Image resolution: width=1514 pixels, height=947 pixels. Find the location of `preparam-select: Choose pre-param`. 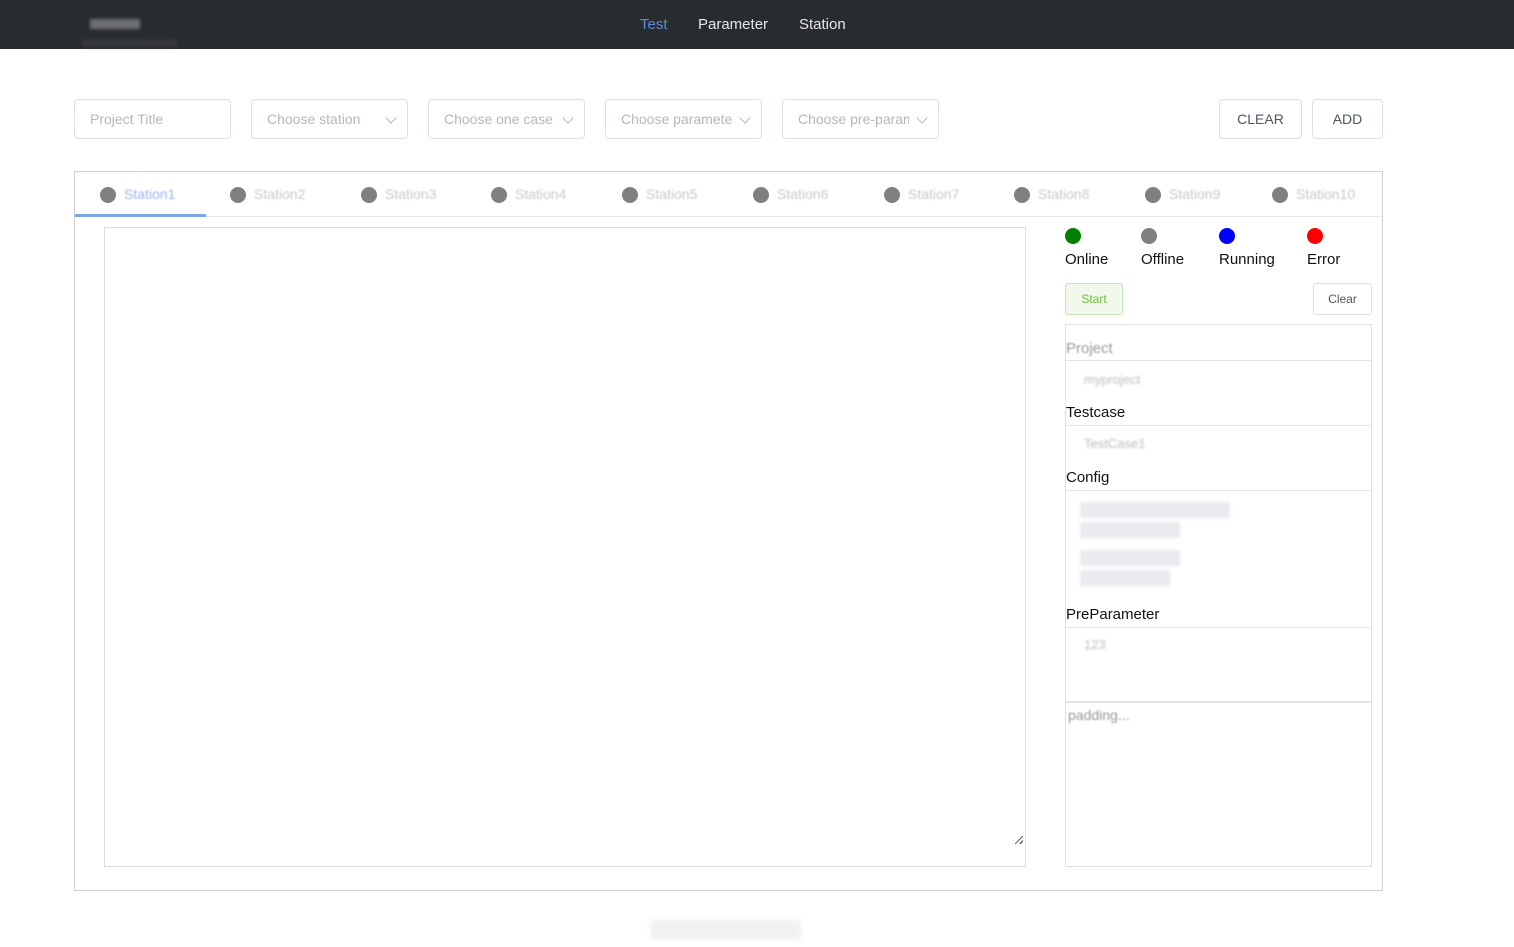

preparam-select: Choose pre-param is located at coordinates (860, 119).